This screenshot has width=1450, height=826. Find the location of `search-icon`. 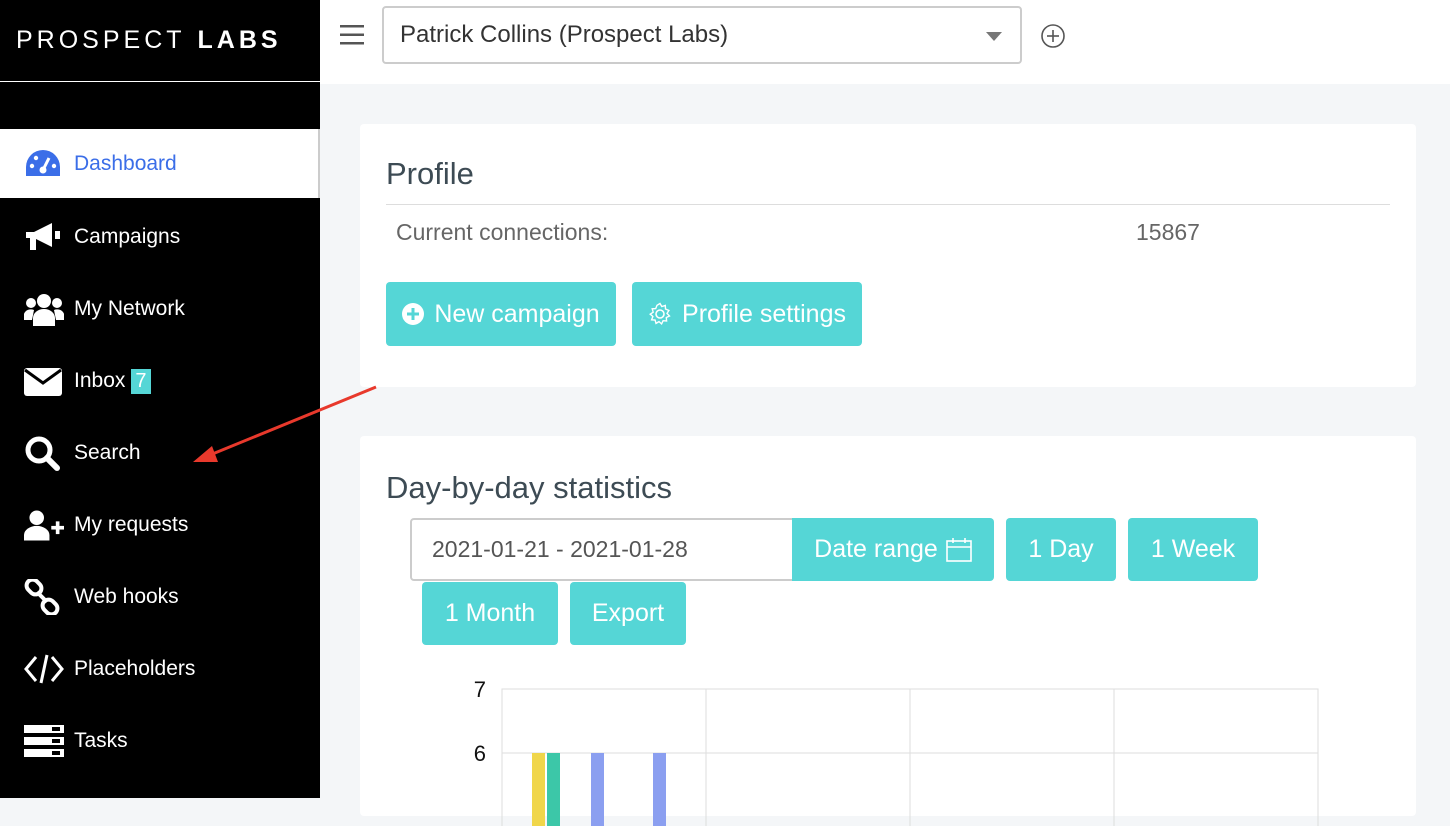

search-icon is located at coordinates (44, 453).